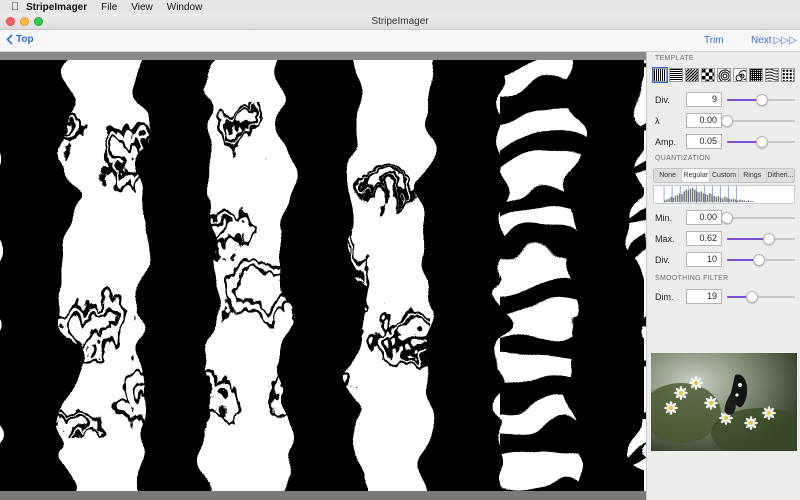  Describe the element at coordinates (761, 297) in the screenshot. I see `smoothing-param-slider` at that location.